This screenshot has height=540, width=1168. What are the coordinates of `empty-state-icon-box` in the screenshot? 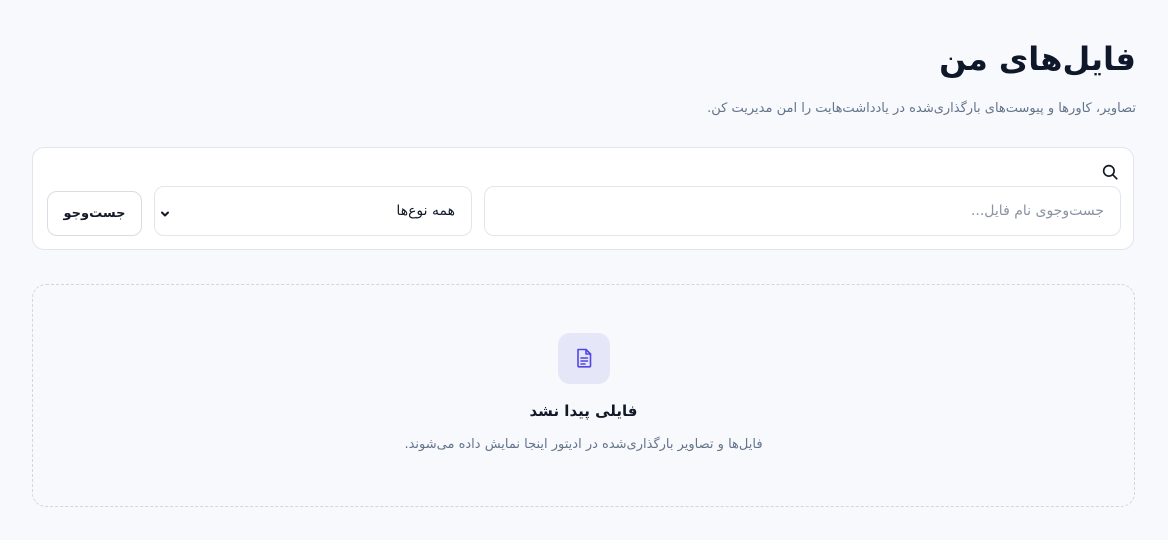 It's located at (584, 358).